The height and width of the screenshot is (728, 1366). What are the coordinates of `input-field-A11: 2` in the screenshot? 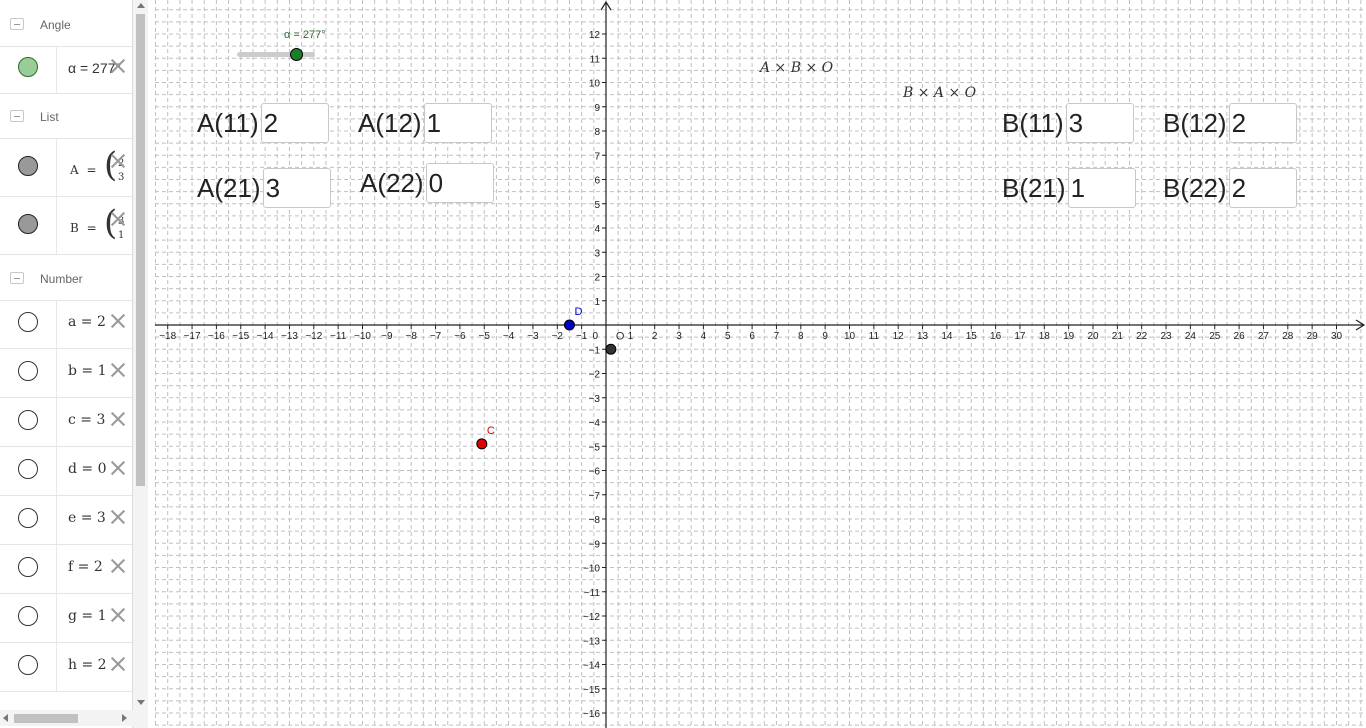 It's located at (294, 123).